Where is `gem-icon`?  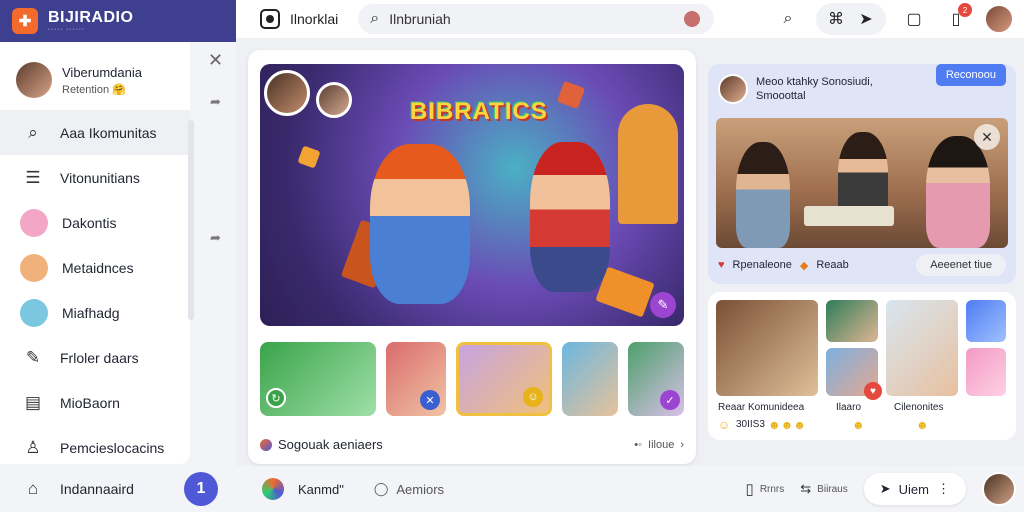 gem-icon is located at coordinates (986, 372).